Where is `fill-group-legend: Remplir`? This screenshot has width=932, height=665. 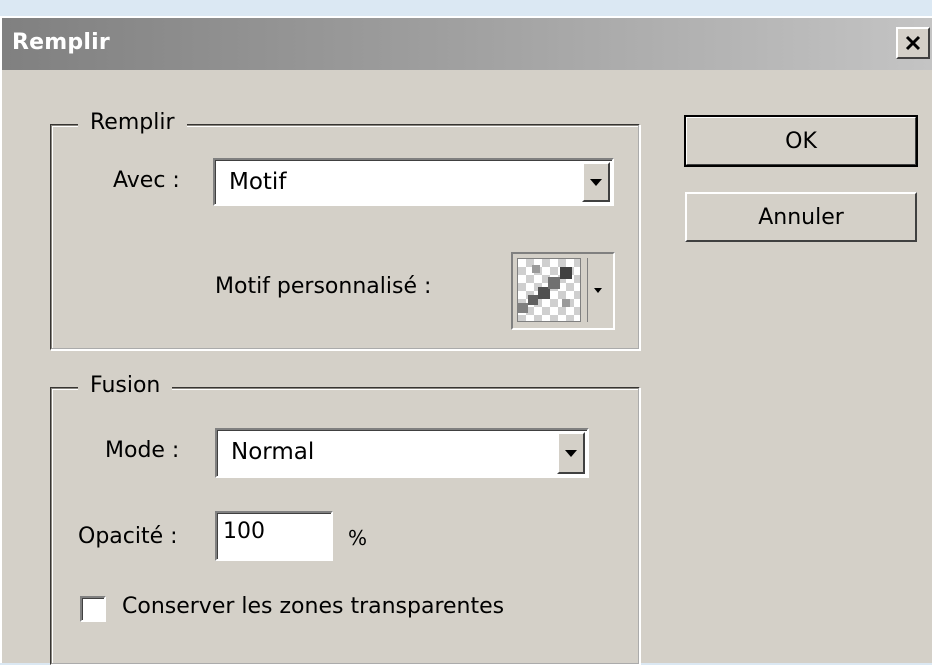
fill-group-legend: Remplir is located at coordinates (132, 122).